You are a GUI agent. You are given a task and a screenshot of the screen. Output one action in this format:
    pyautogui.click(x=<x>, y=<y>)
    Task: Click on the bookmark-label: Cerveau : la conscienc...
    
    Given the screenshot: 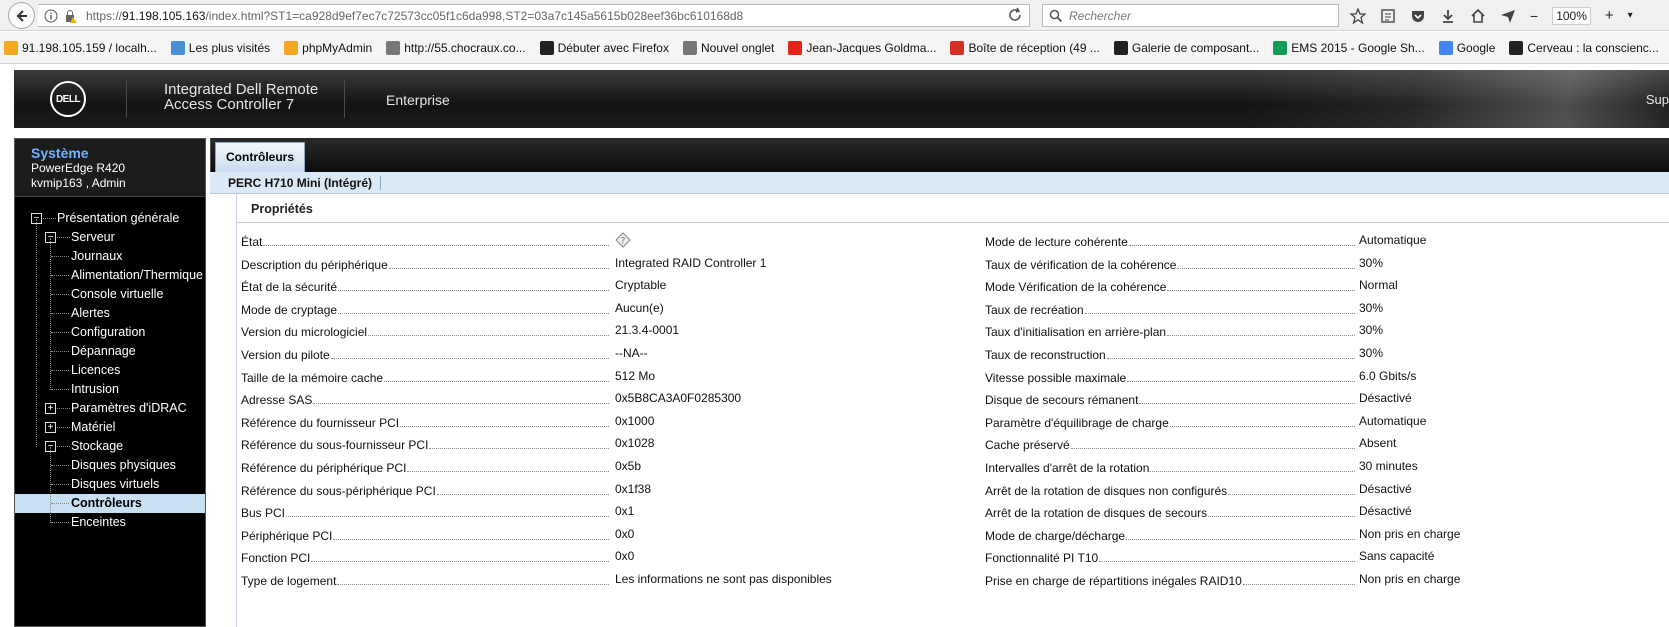 What is the action you would take?
    pyautogui.click(x=1593, y=47)
    